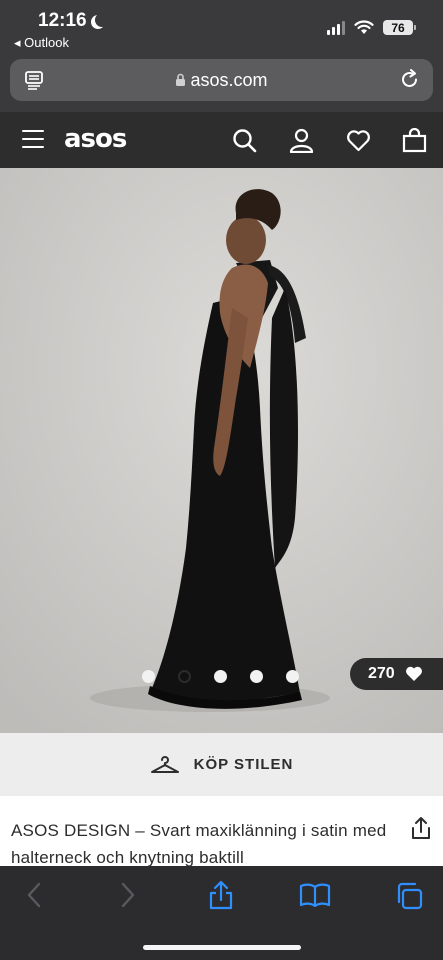  What do you see at coordinates (381, 673) in the screenshot?
I see `saves-count: 270` at bounding box center [381, 673].